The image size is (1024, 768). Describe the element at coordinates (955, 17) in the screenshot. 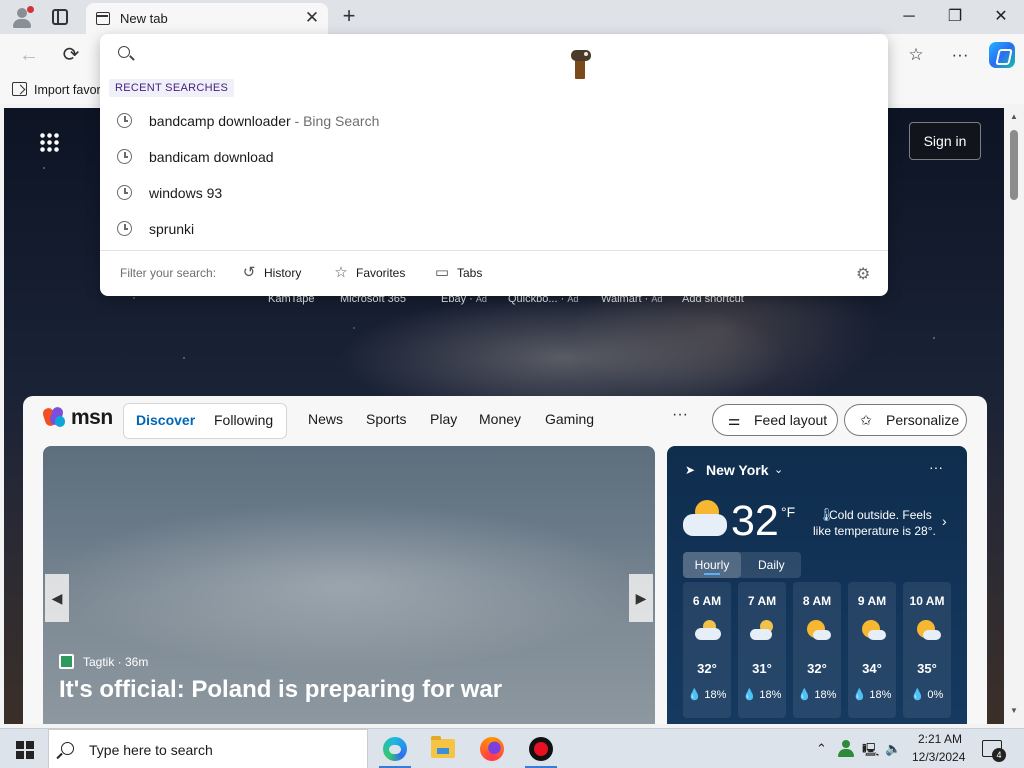

I see `maximize-button: ❐` at that location.